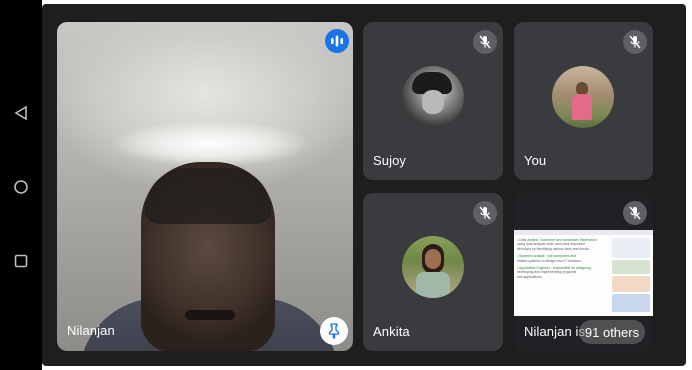 Image resolution: width=692 pixels, height=370 pixels. Describe the element at coordinates (535, 160) in the screenshot. I see `participant-name: You` at that location.